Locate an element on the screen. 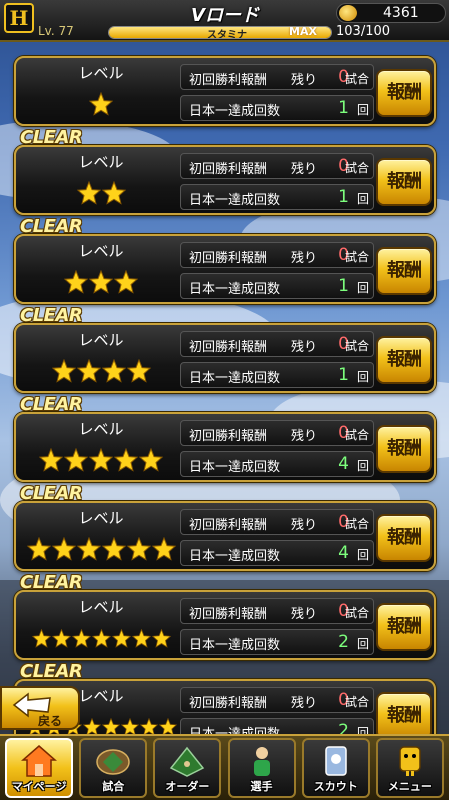 The image size is (449, 800). player-level: Lv. 77 is located at coordinates (56, 31).